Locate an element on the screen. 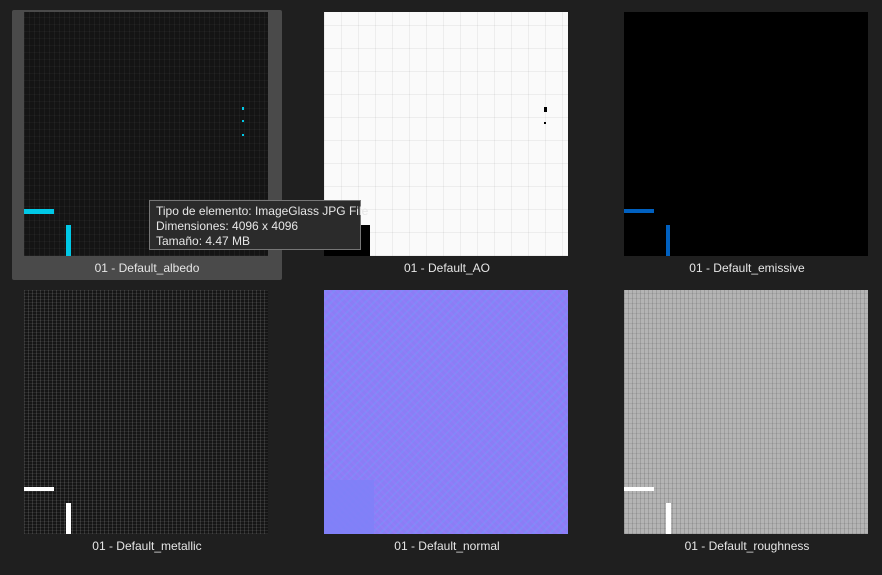 The image size is (882, 575). file-item-normal: 01 - Default_normal is located at coordinates (447, 423).